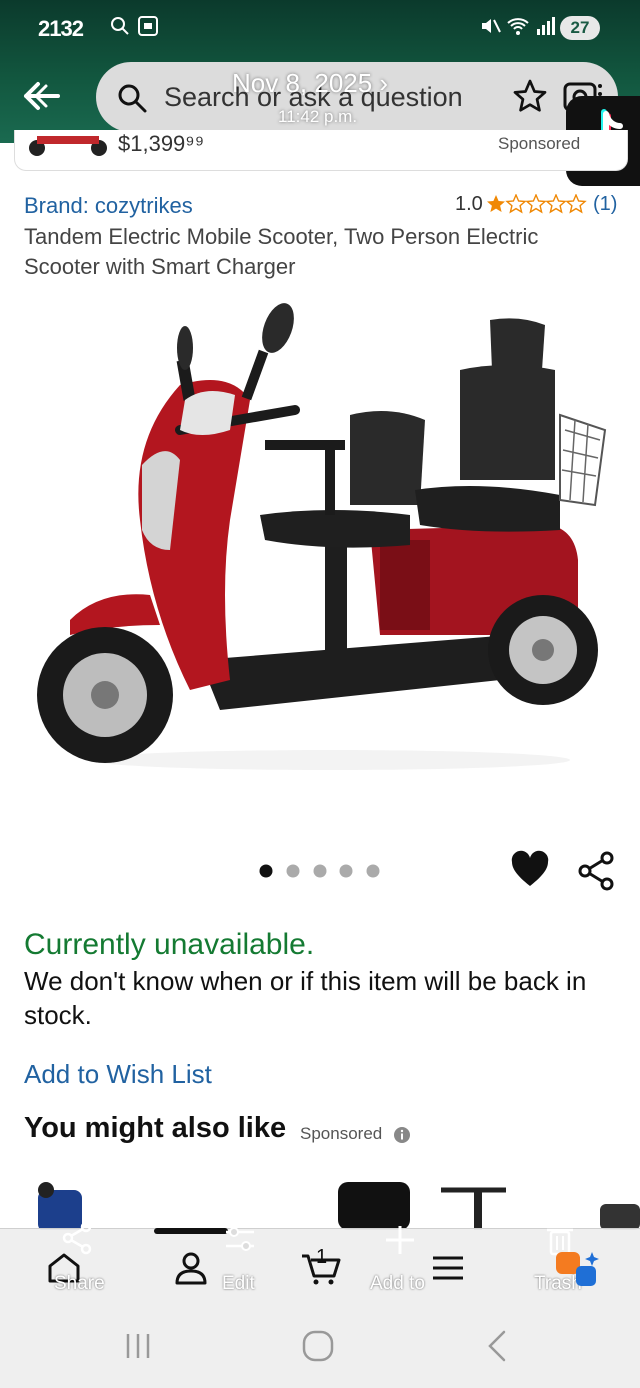 This screenshot has height=1388, width=640. I want to click on status-bar: 2132 27, so click(320, 29).